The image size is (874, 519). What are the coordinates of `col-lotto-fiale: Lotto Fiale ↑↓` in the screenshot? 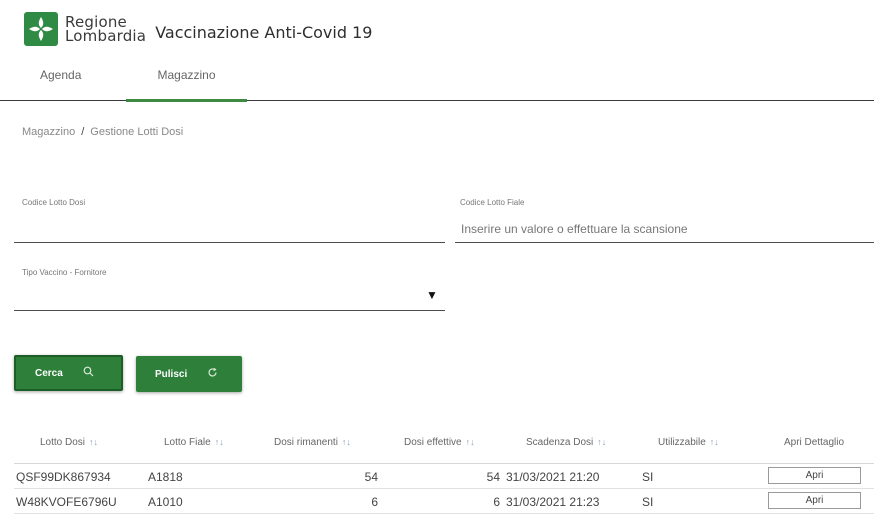 It's located at (194, 442).